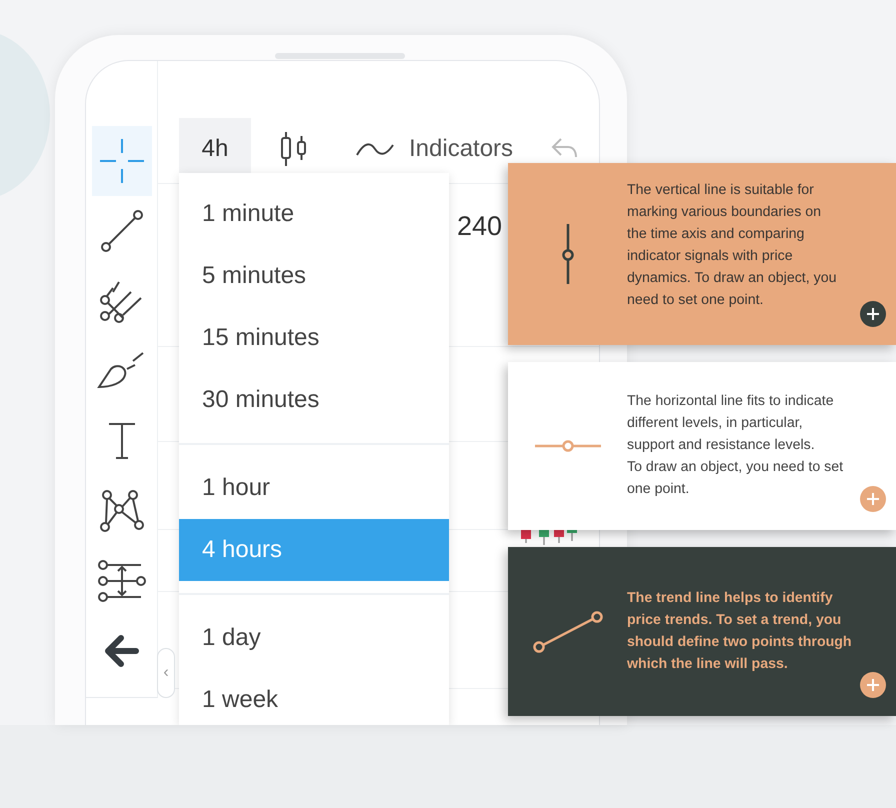 The image size is (896, 808). Describe the element at coordinates (314, 638) in the screenshot. I see `interval-option: 1 day` at that location.